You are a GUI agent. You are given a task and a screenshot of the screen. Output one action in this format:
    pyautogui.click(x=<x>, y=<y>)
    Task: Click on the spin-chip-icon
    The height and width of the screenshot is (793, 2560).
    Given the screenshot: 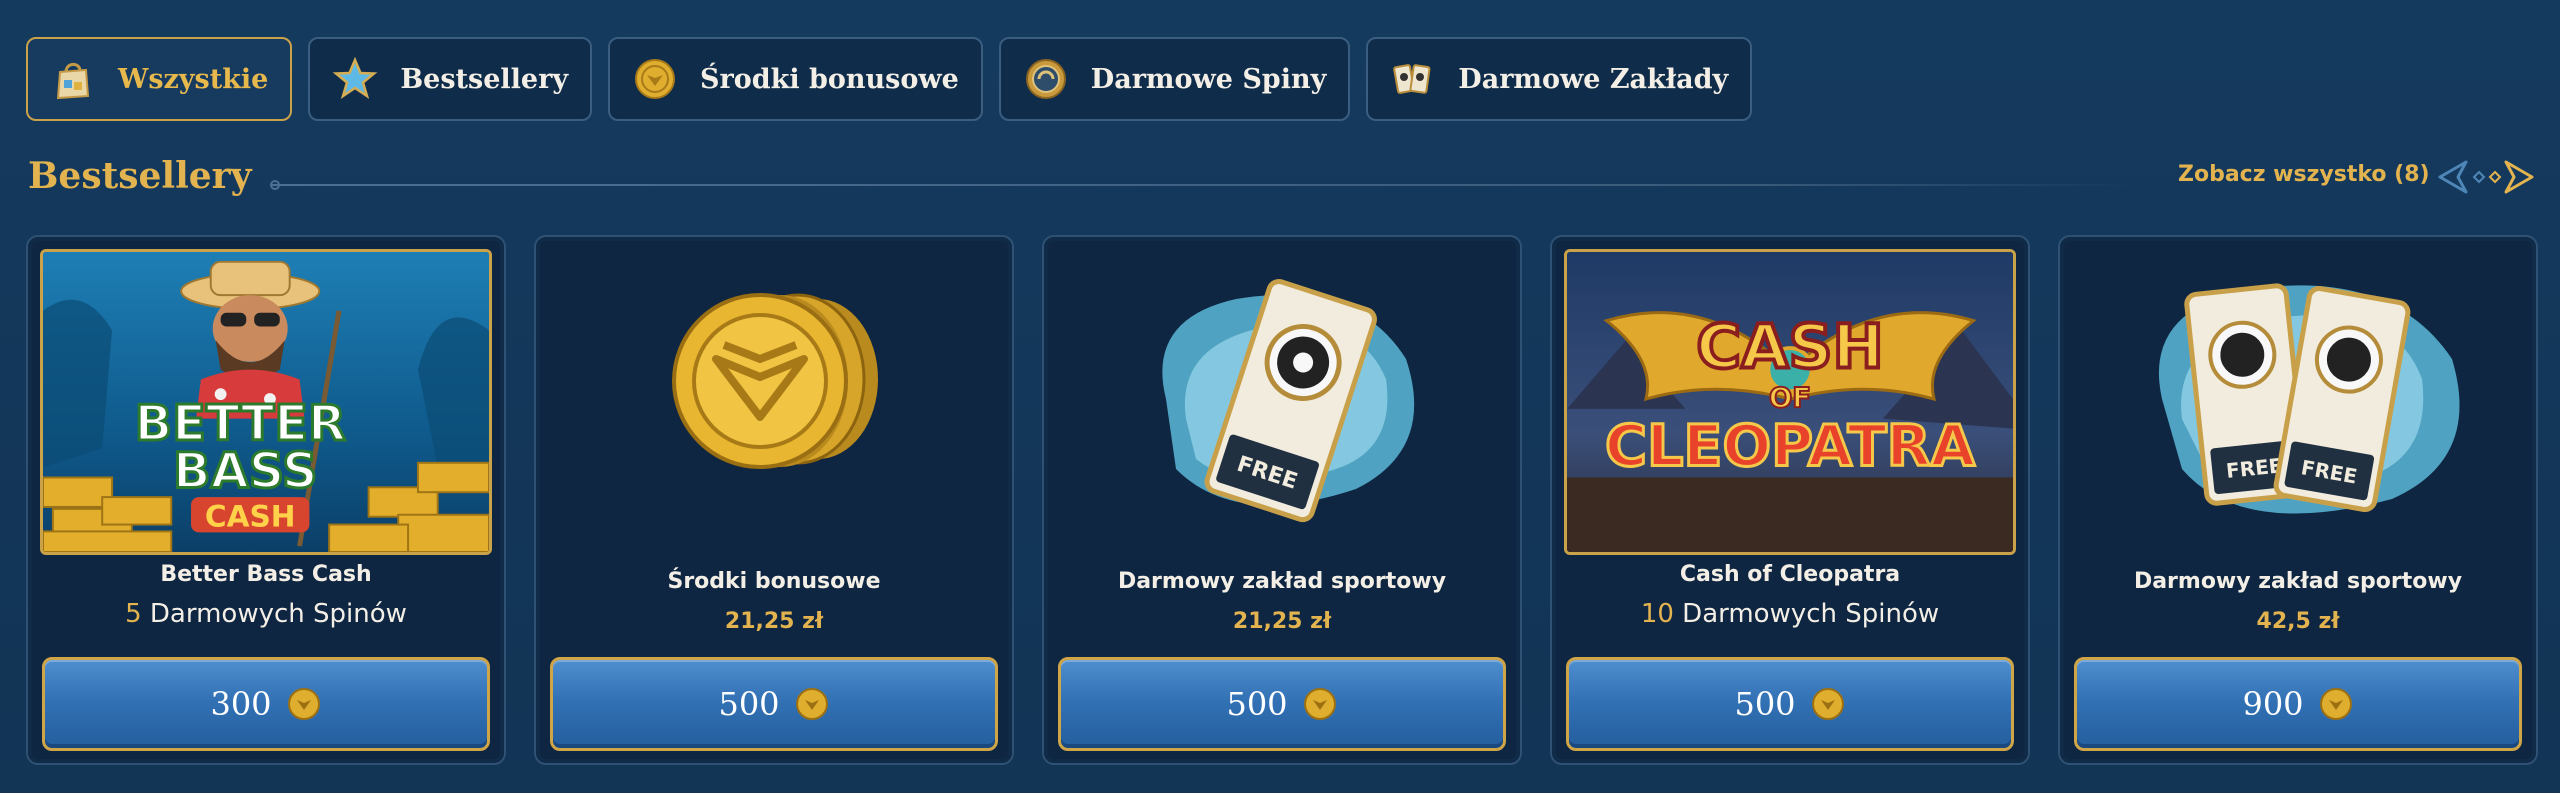 What is the action you would take?
    pyautogui.click(x=1046, y=79)
    